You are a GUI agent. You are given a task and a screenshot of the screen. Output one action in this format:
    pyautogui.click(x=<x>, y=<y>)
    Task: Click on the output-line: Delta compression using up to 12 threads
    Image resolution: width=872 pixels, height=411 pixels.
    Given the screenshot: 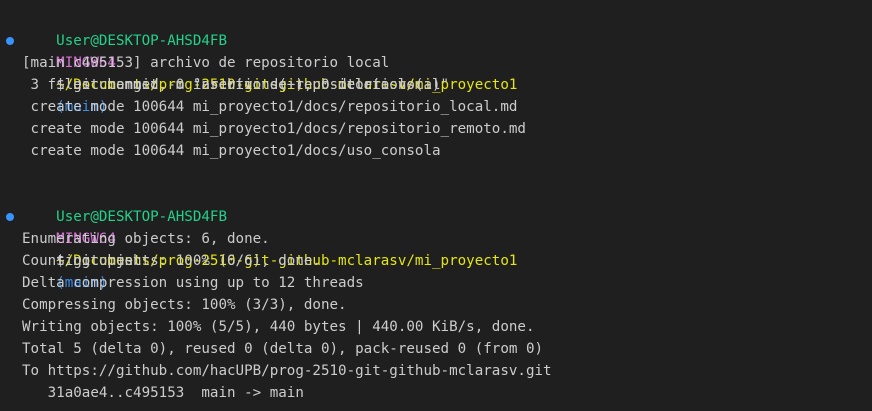 What is the action you would take?
    pyautogui.click(x=193, y=283)
    